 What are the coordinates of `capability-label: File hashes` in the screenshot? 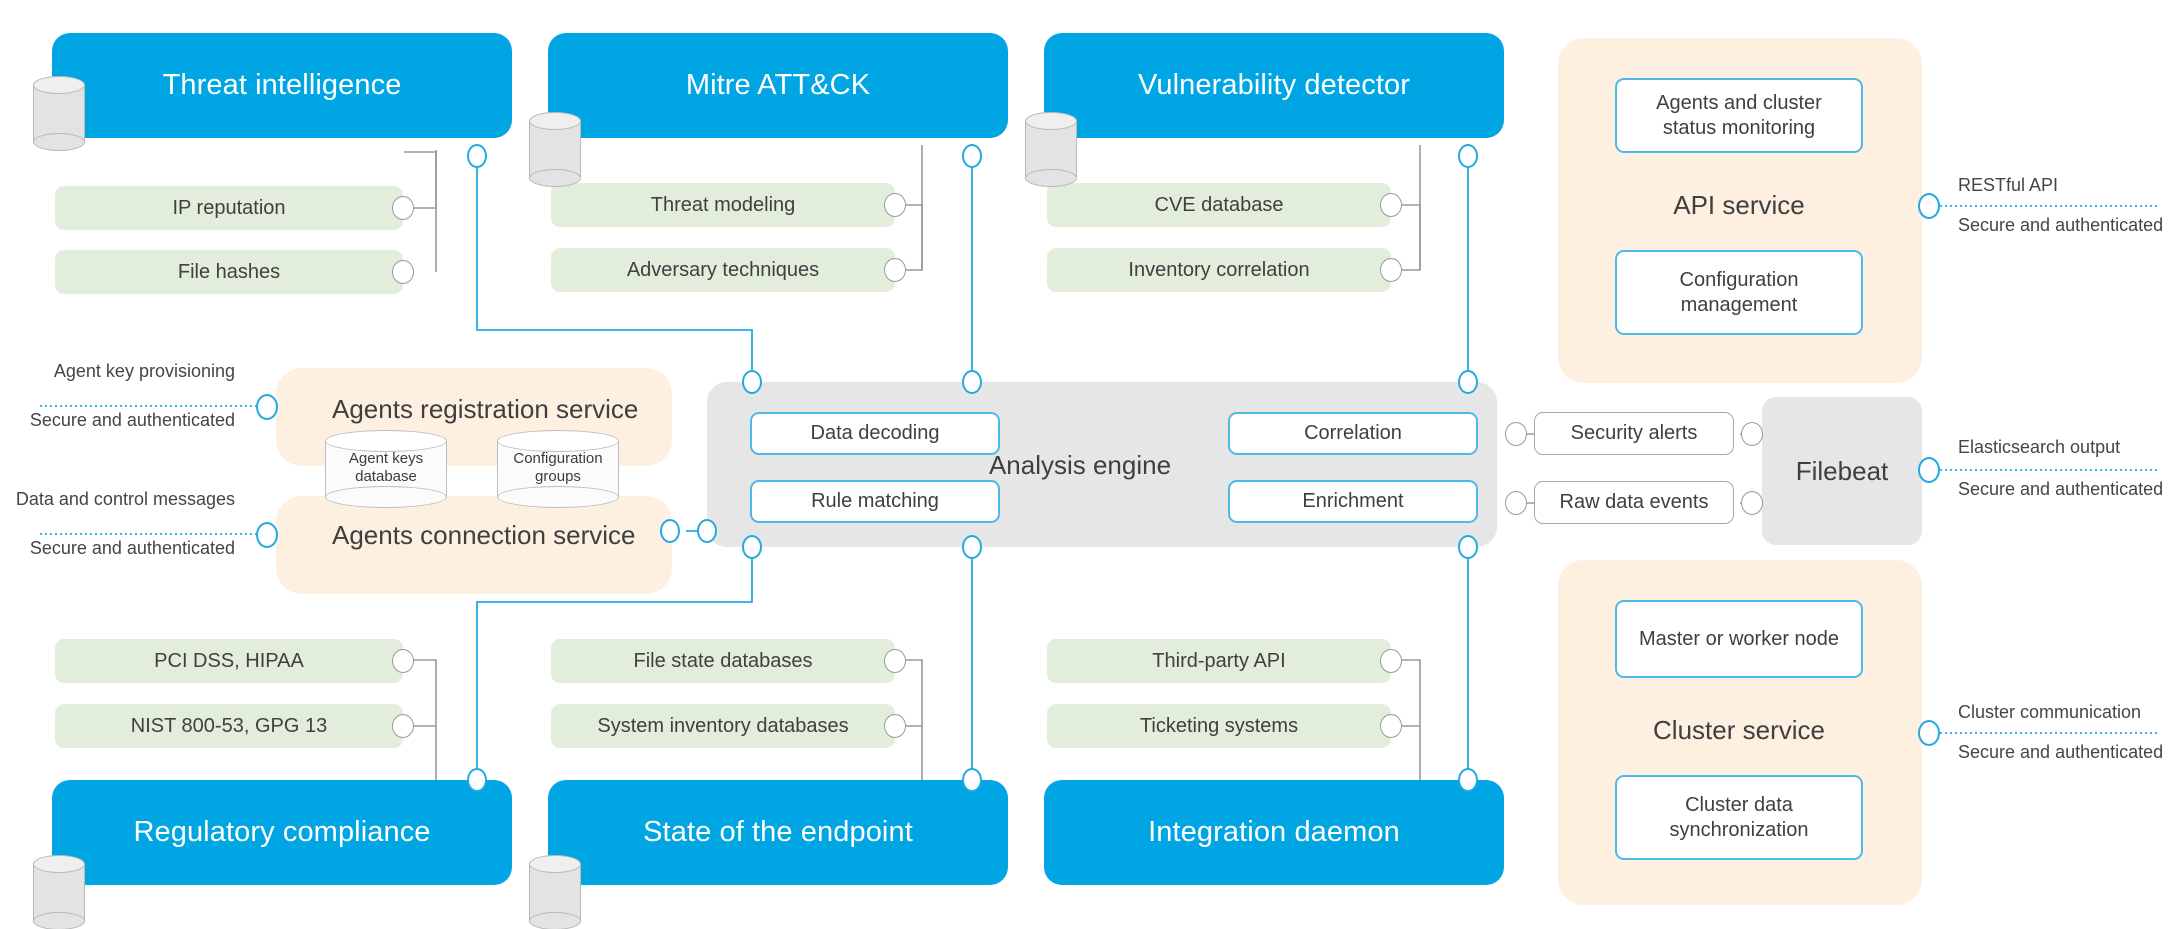 It's located at (229, 271).